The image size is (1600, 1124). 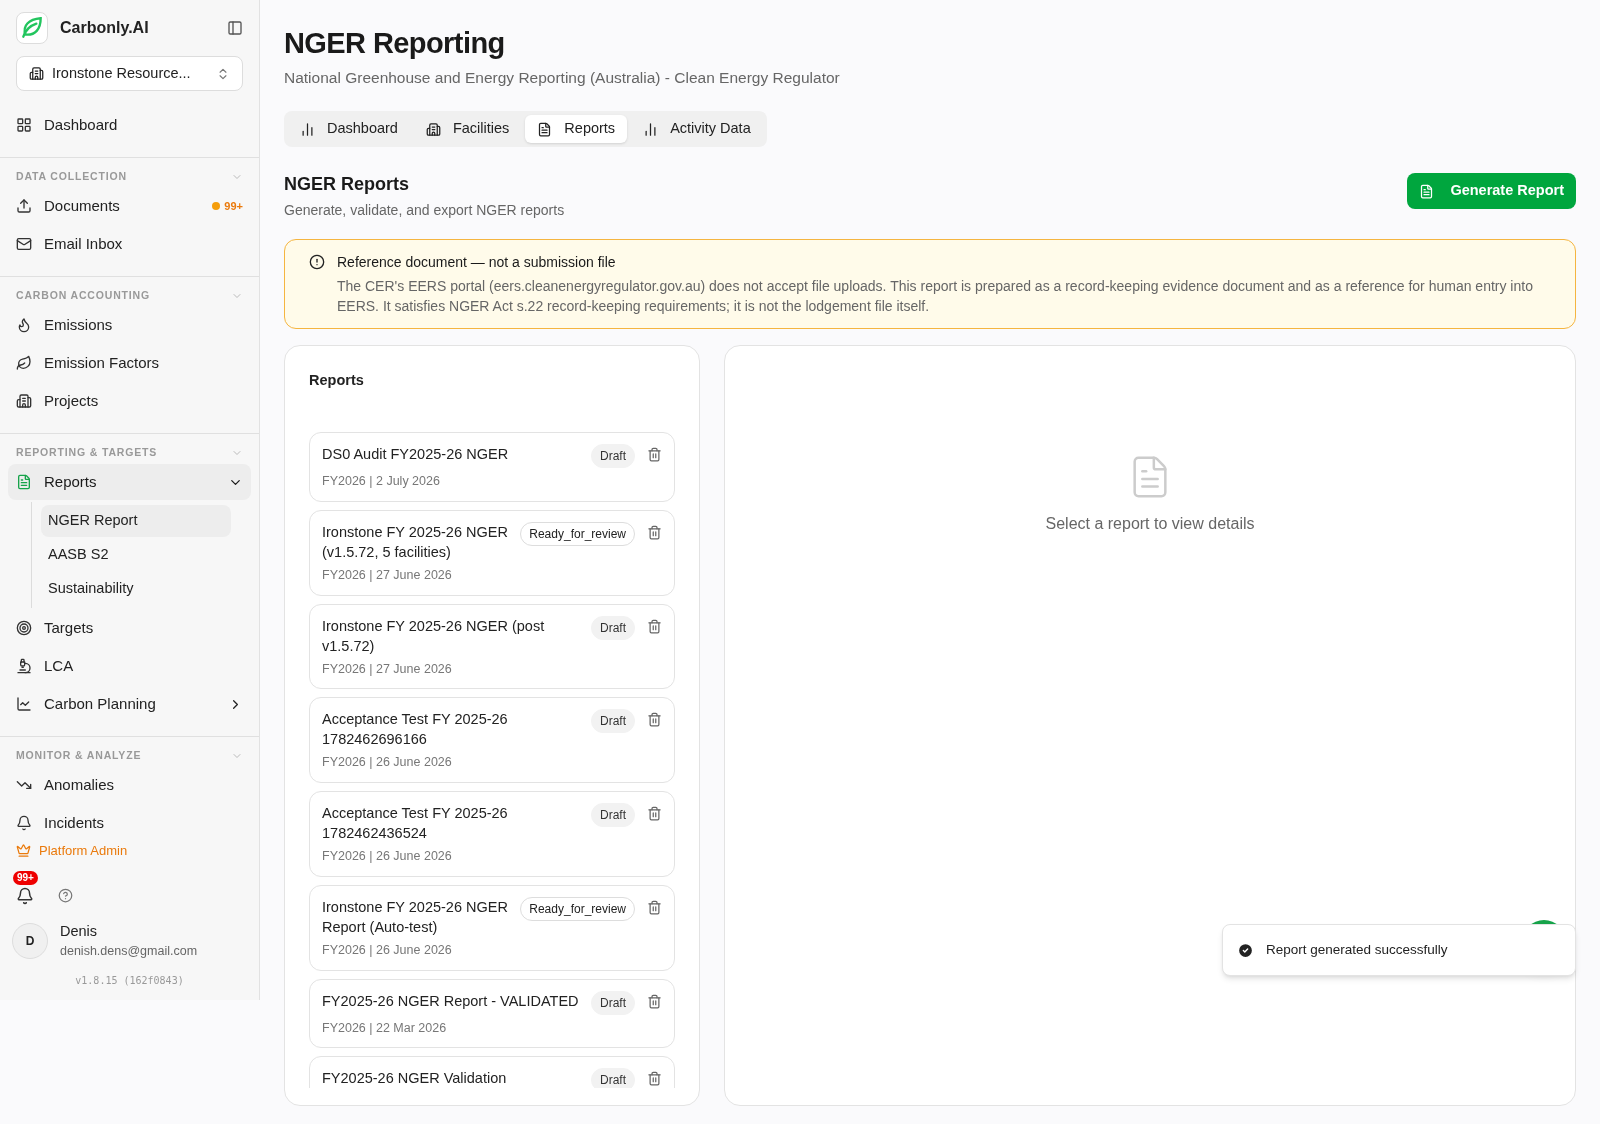 What do you see at coordinates (129, 704) in the screenshot?
I see `nav-item: Carbon Planning` at bounding box center [129, 704].